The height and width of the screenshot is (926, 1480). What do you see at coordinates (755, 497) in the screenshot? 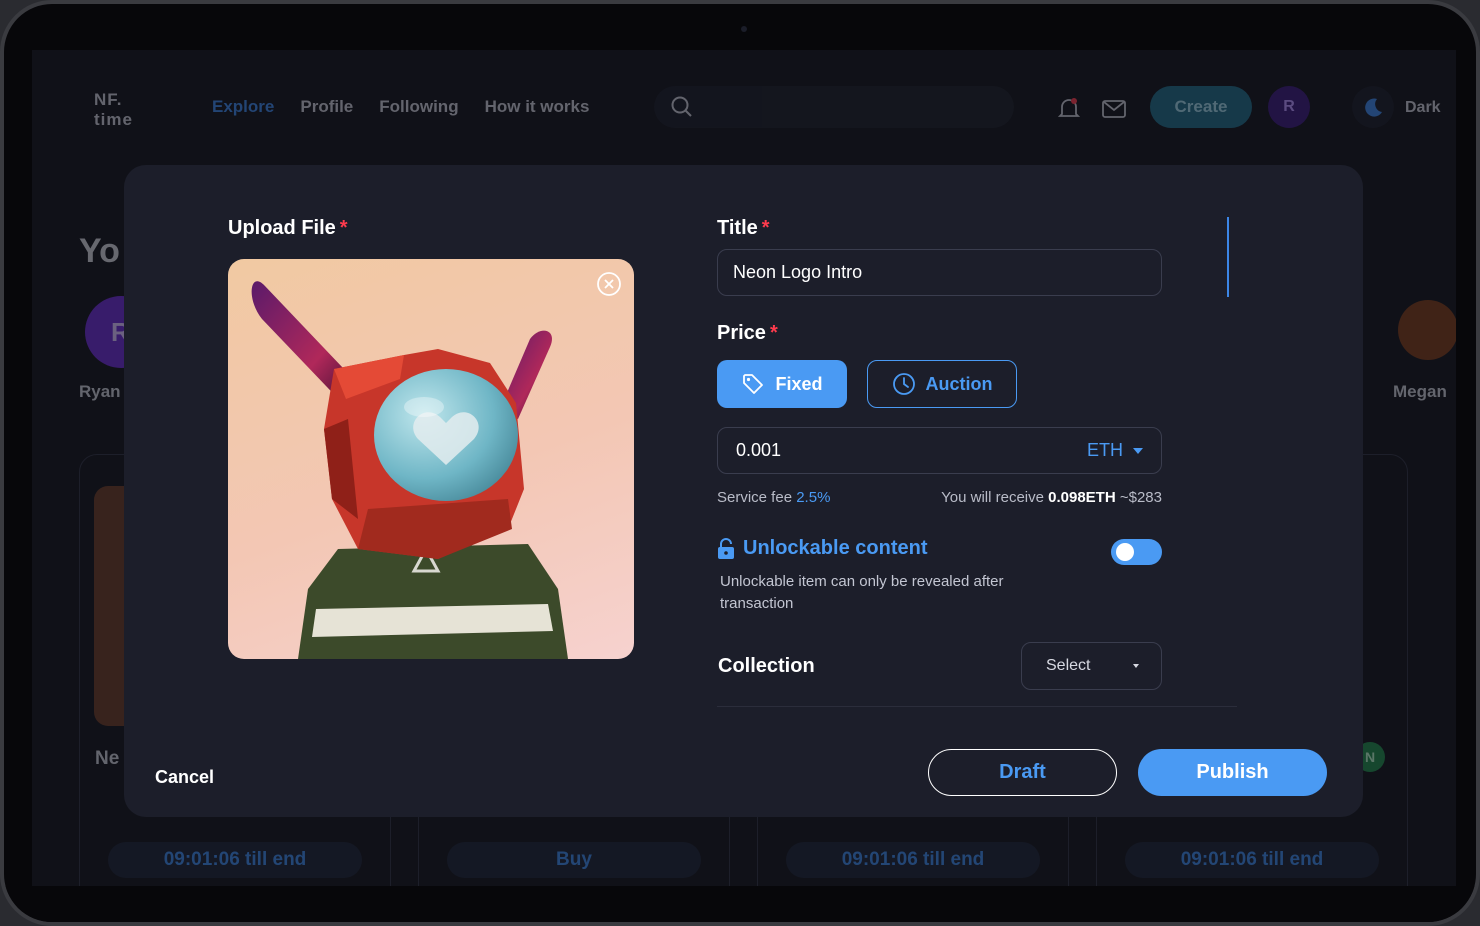
I see `service-fee-label: Service fee` at bounding box center [755, 497].